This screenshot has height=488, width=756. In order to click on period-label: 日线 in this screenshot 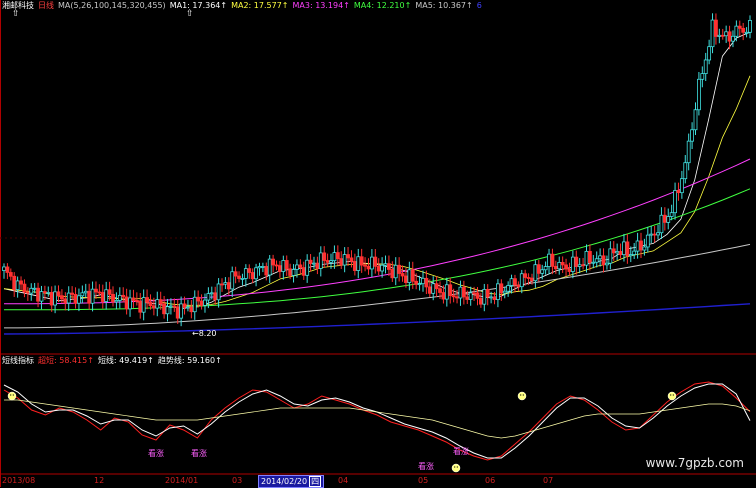, I will do `click(46, 5)`.